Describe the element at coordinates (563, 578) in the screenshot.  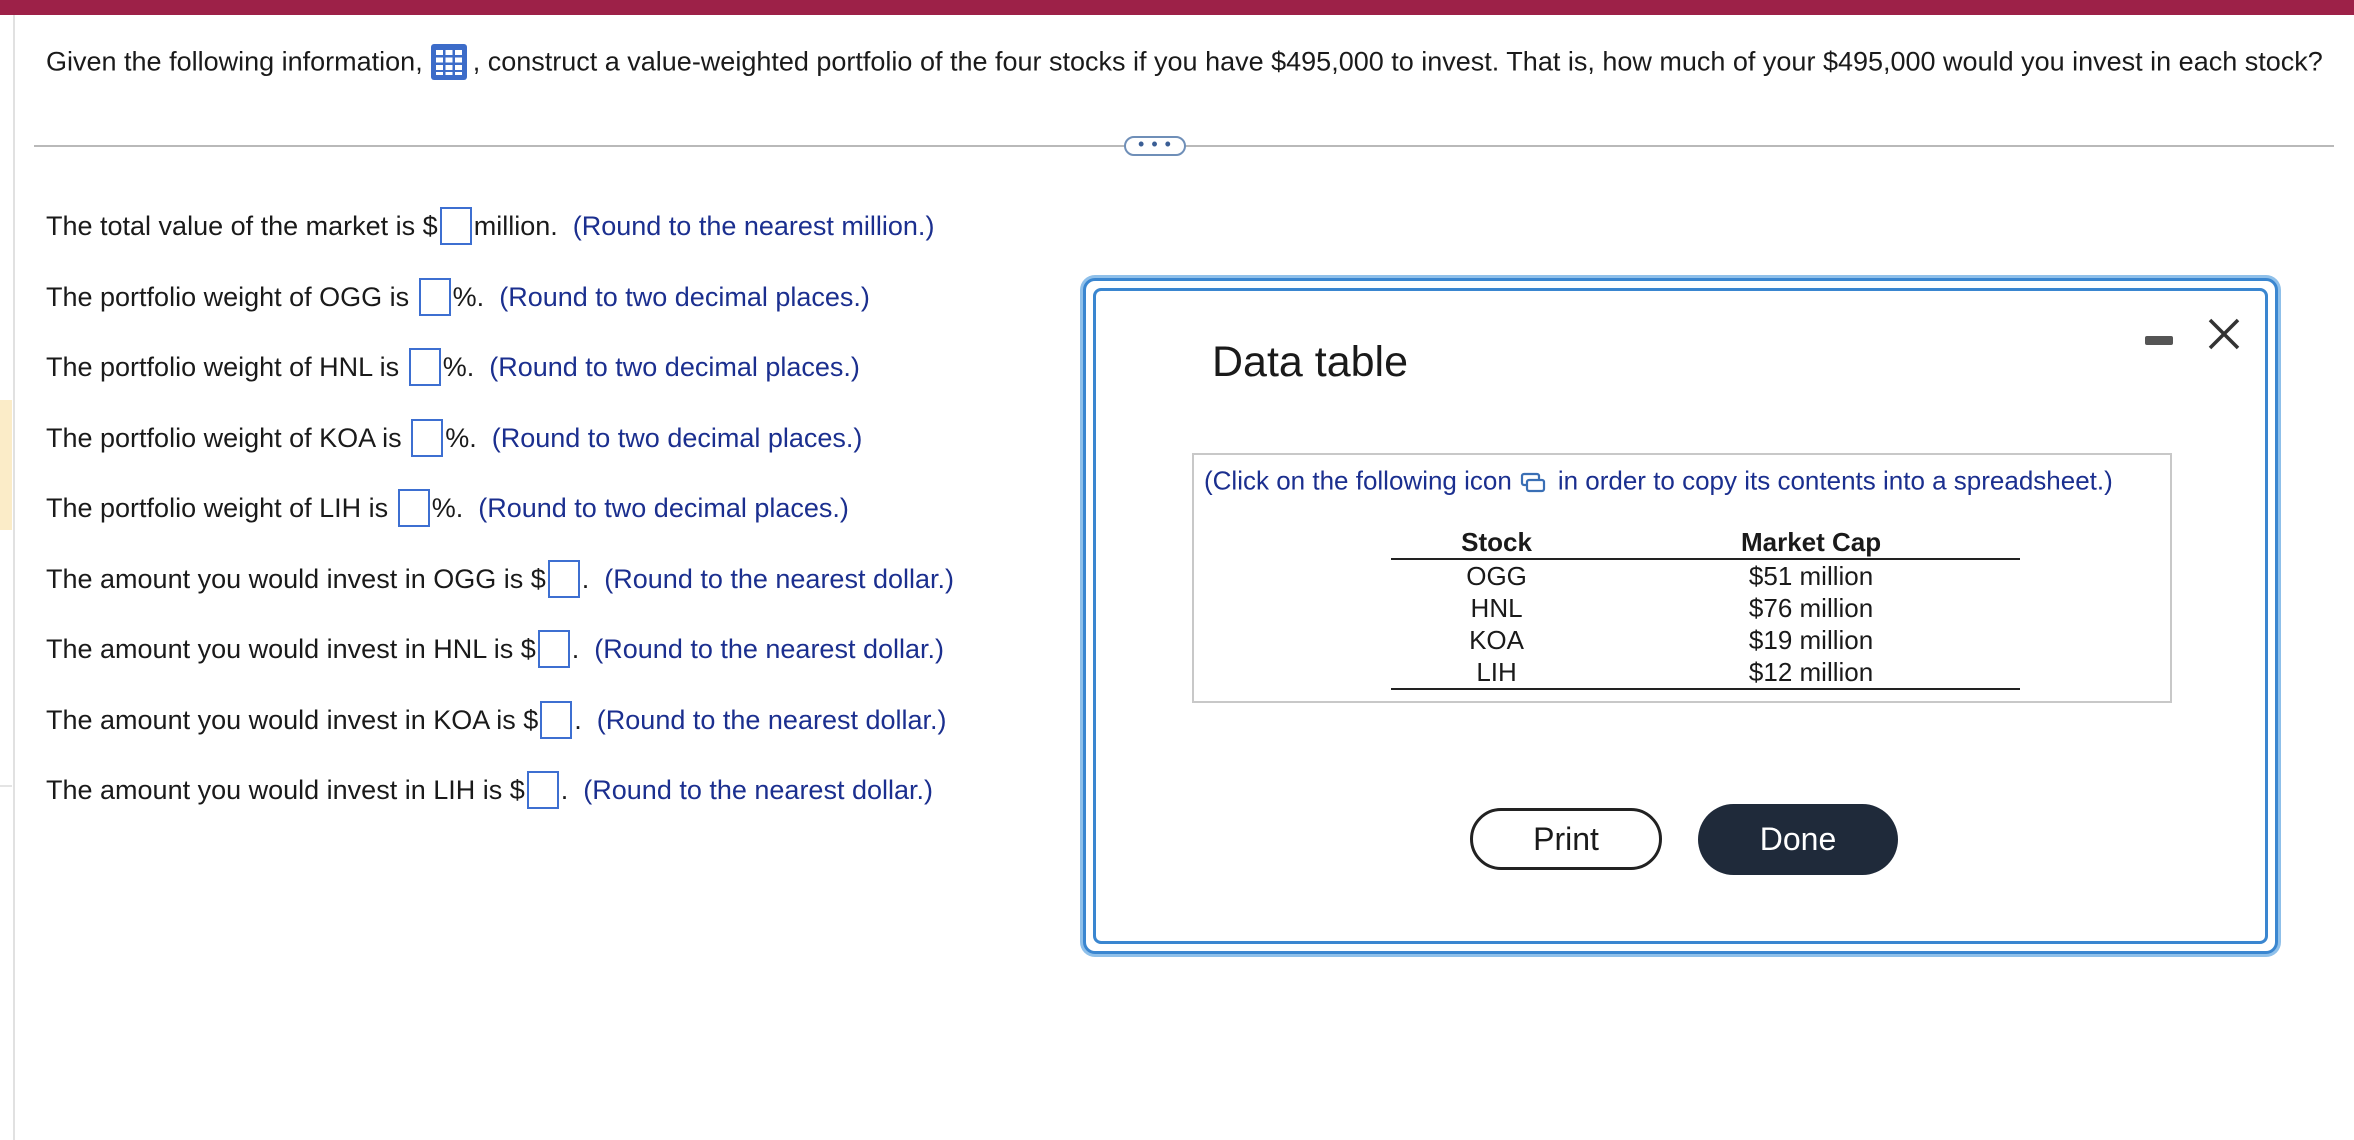
I see `invest-ogg-input` at that location.